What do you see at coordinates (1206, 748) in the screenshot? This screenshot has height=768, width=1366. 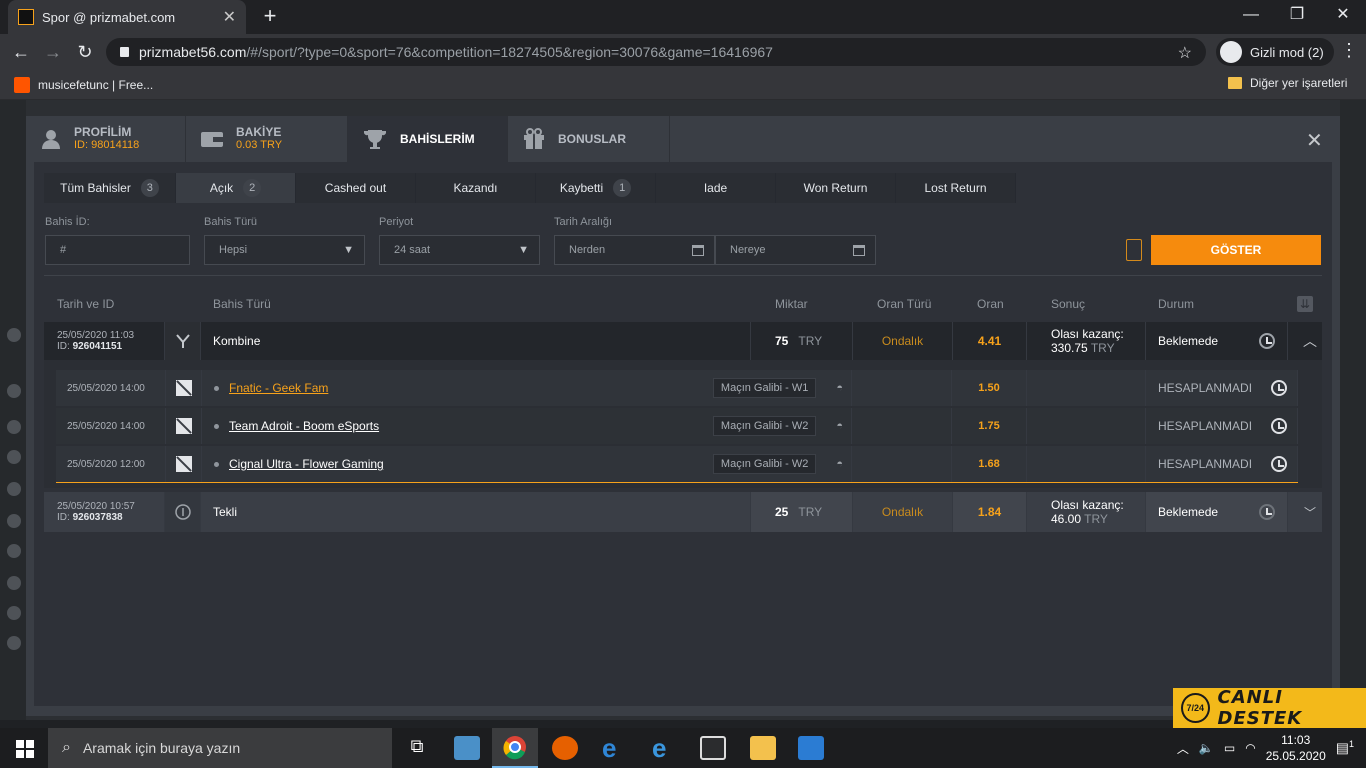 I see `volume-icon: 🔈` at bounding box center [1206, 748].